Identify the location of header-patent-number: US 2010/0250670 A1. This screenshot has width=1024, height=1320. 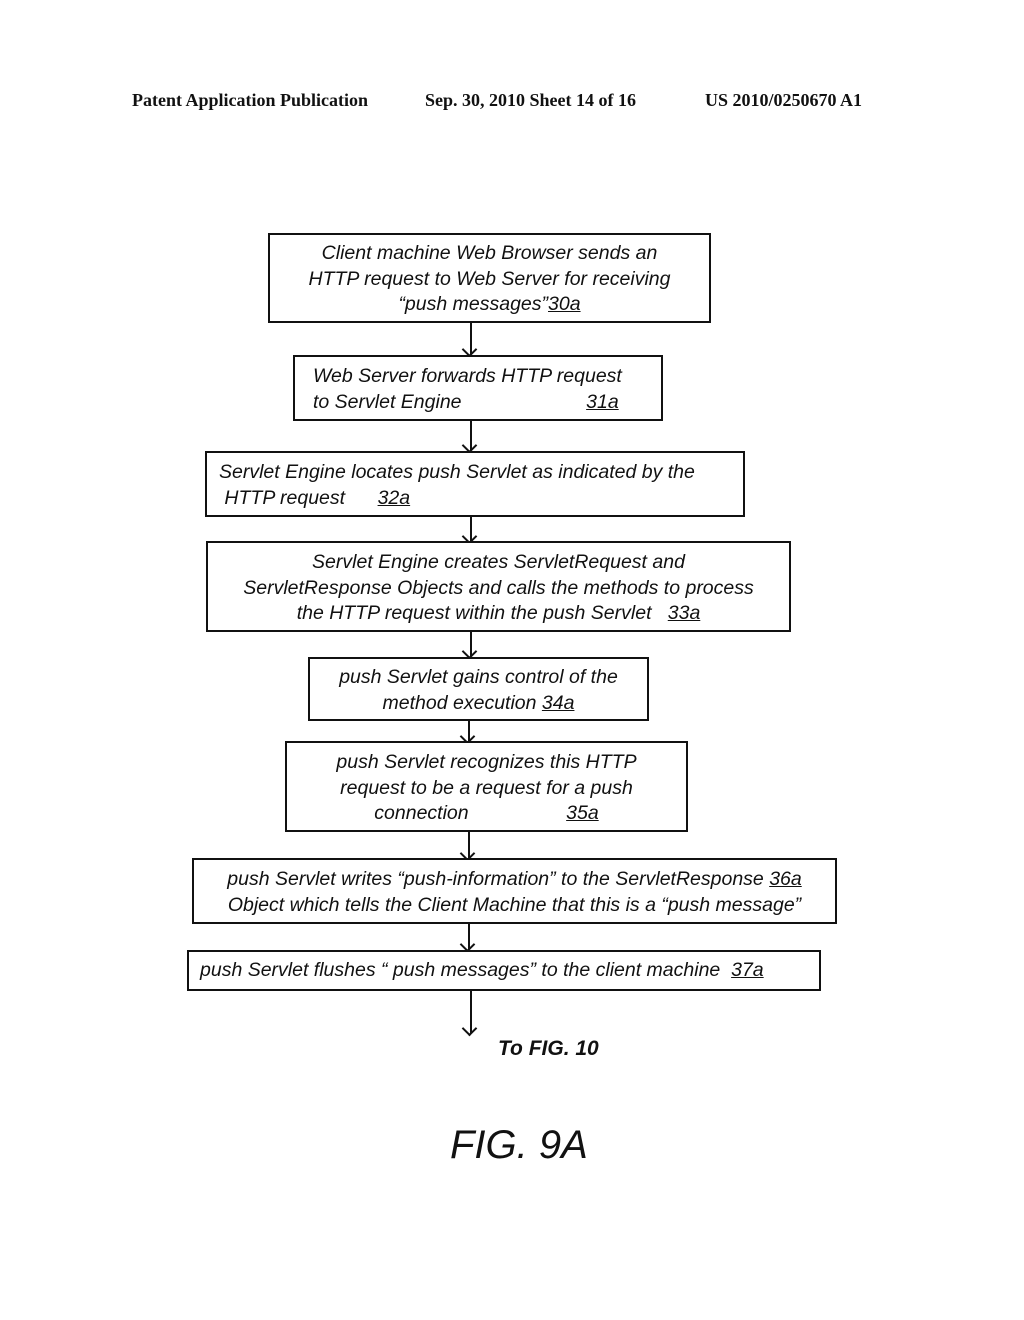
(784, 100).